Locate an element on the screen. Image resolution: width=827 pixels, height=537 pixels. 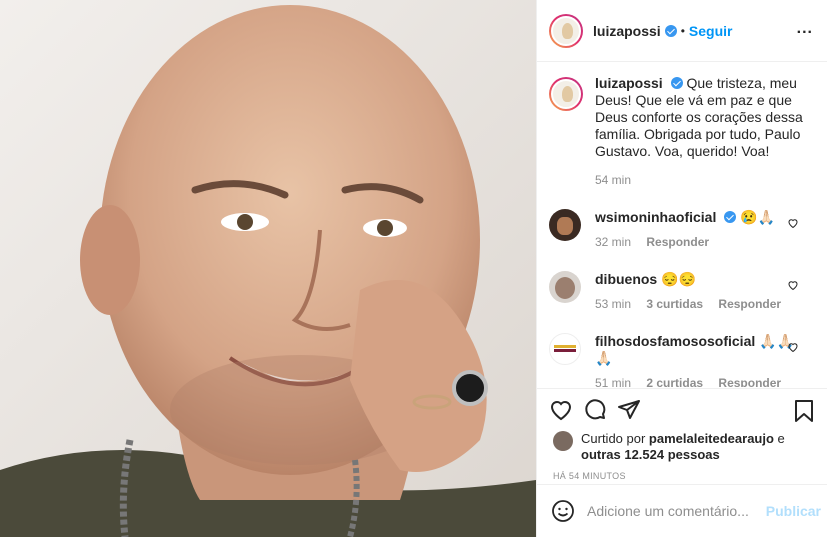
follow-button: Seguir is located at coordinates (711, 31).